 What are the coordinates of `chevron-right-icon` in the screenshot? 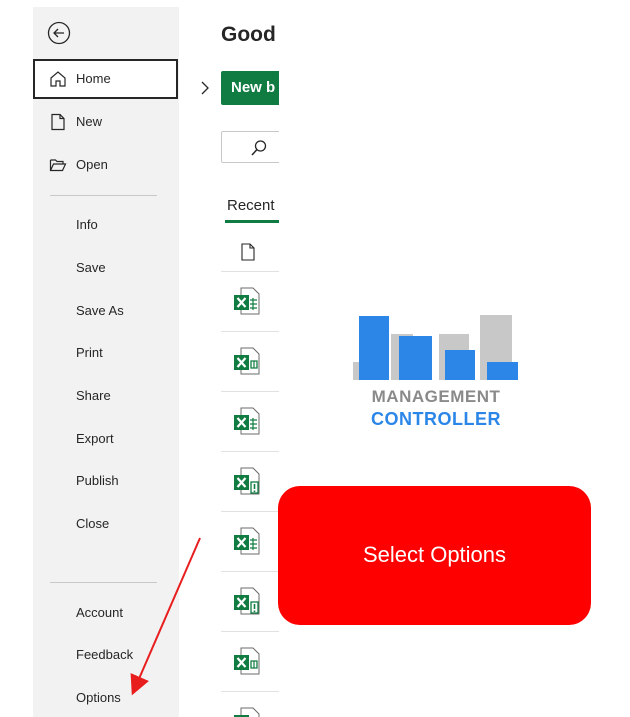 It's located at (205, 88).